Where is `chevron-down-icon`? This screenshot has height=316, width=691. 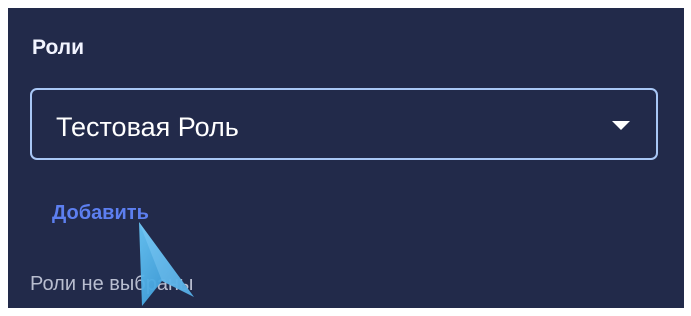 chevron-down-icon is located at coordinates (621, 125).